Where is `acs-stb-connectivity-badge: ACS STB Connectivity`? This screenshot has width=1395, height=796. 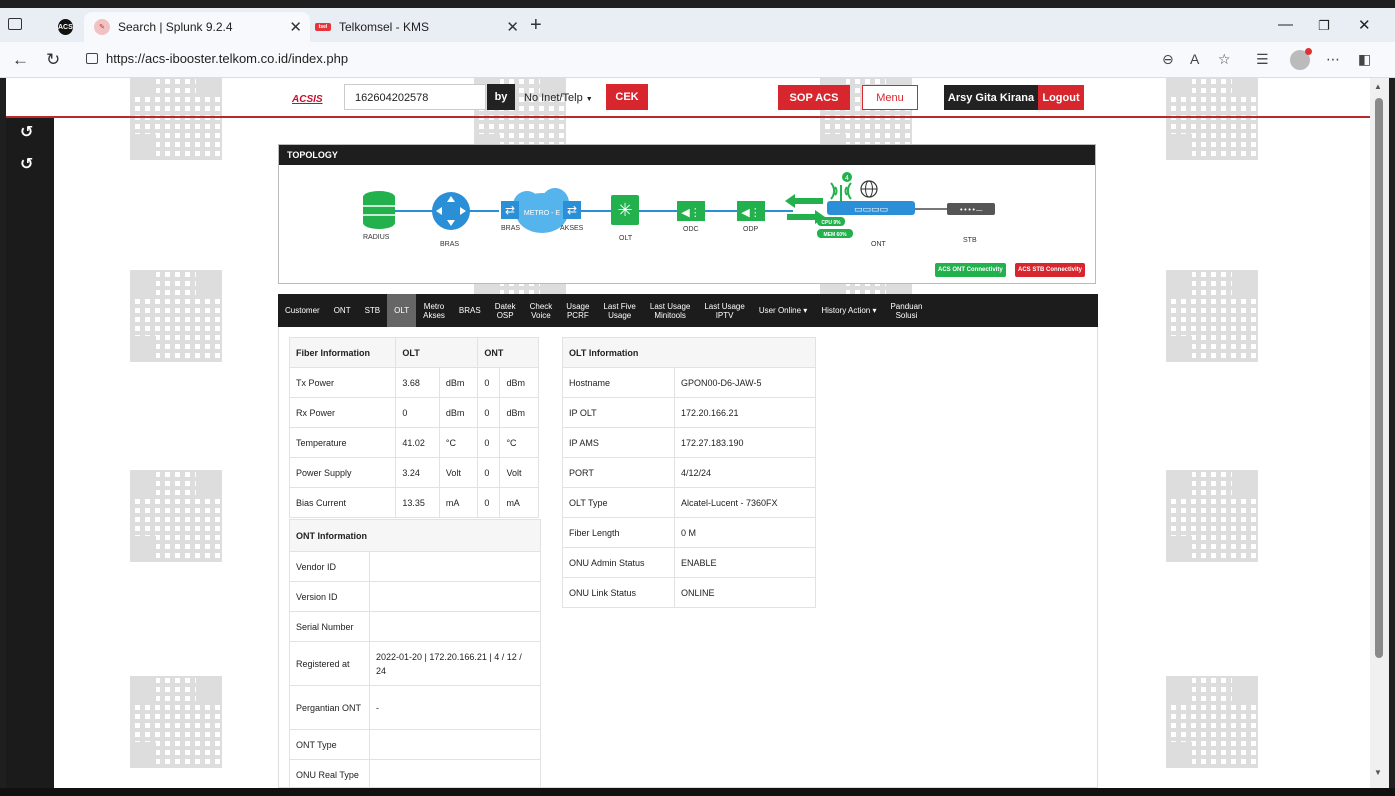
acs-stb-connectivity-badge: ACS STB Connectivity is located at coordinates (1050, 270).